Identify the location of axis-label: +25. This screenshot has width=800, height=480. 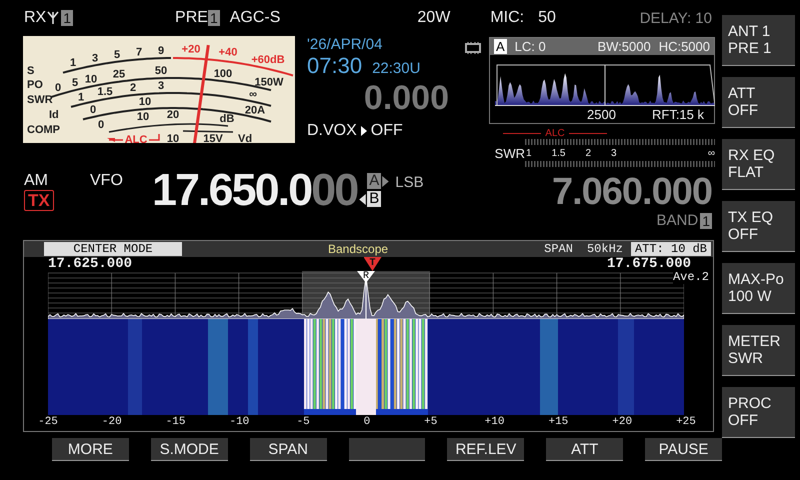
(686, 422).